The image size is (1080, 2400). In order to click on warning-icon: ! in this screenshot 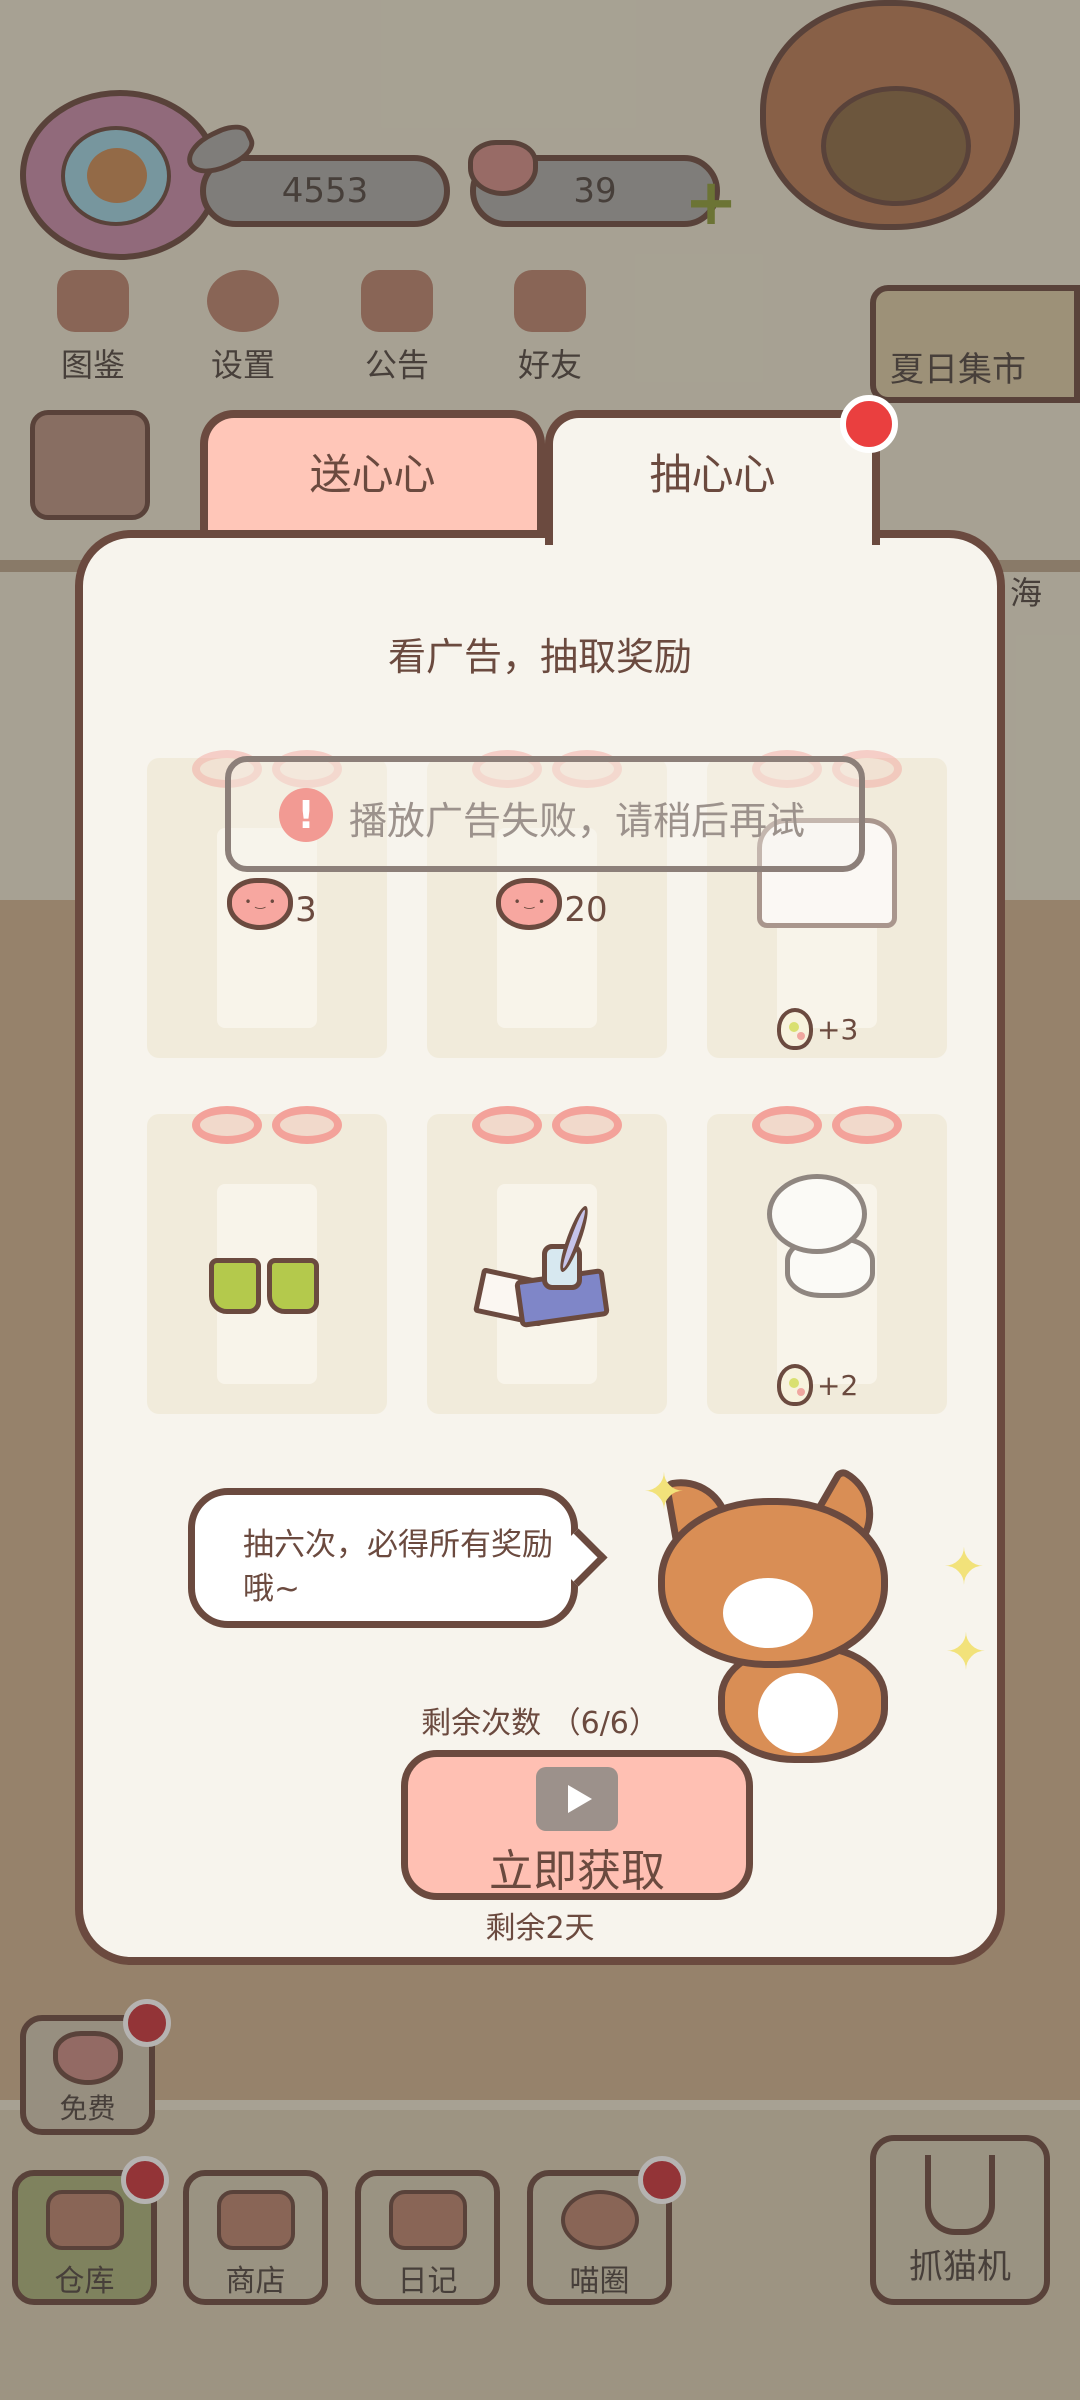, I will do `click(306, 815)`.